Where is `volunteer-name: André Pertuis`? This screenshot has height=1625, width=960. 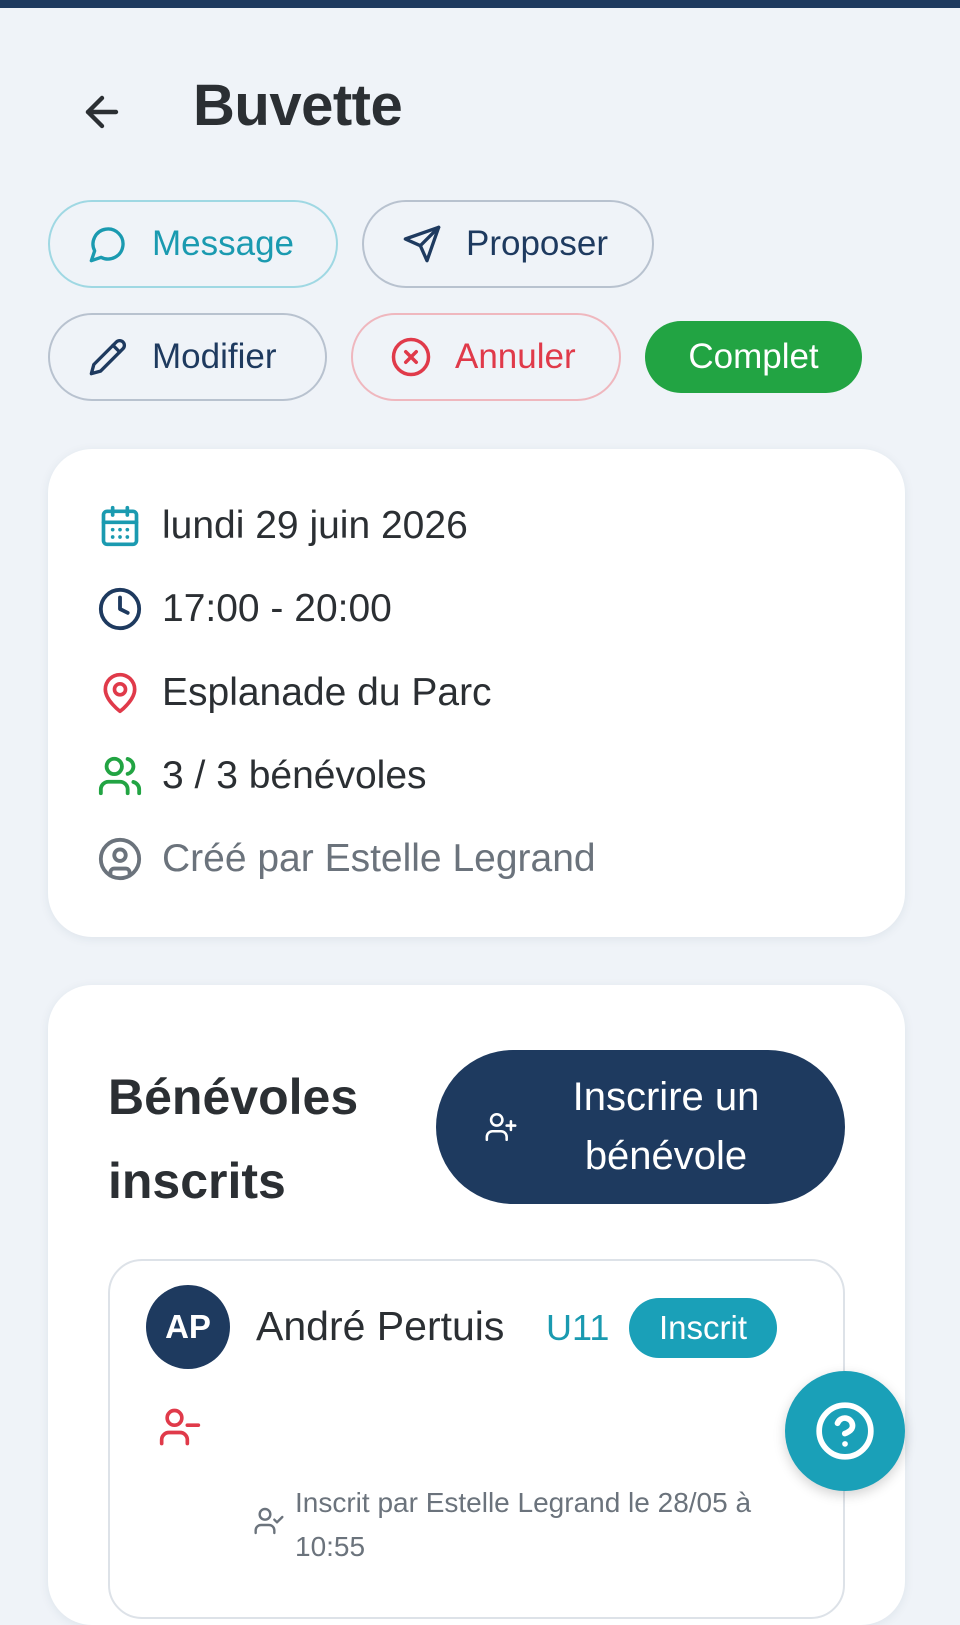 volunteer-name: André Pertuis is located at coordinates (380, 1326).